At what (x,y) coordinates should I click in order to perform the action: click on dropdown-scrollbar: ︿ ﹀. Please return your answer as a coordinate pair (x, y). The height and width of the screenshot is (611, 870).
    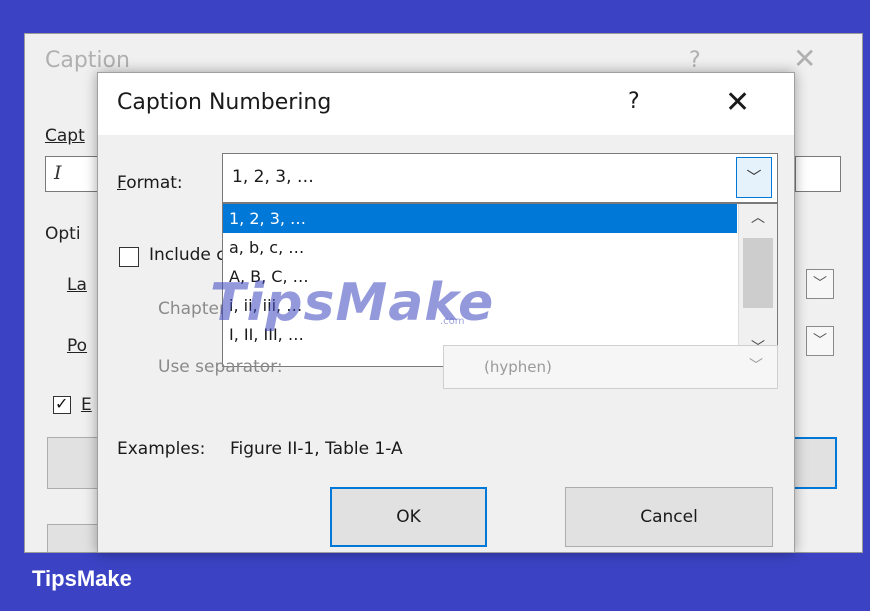
    Looking at the image, I should click on (757, 285).